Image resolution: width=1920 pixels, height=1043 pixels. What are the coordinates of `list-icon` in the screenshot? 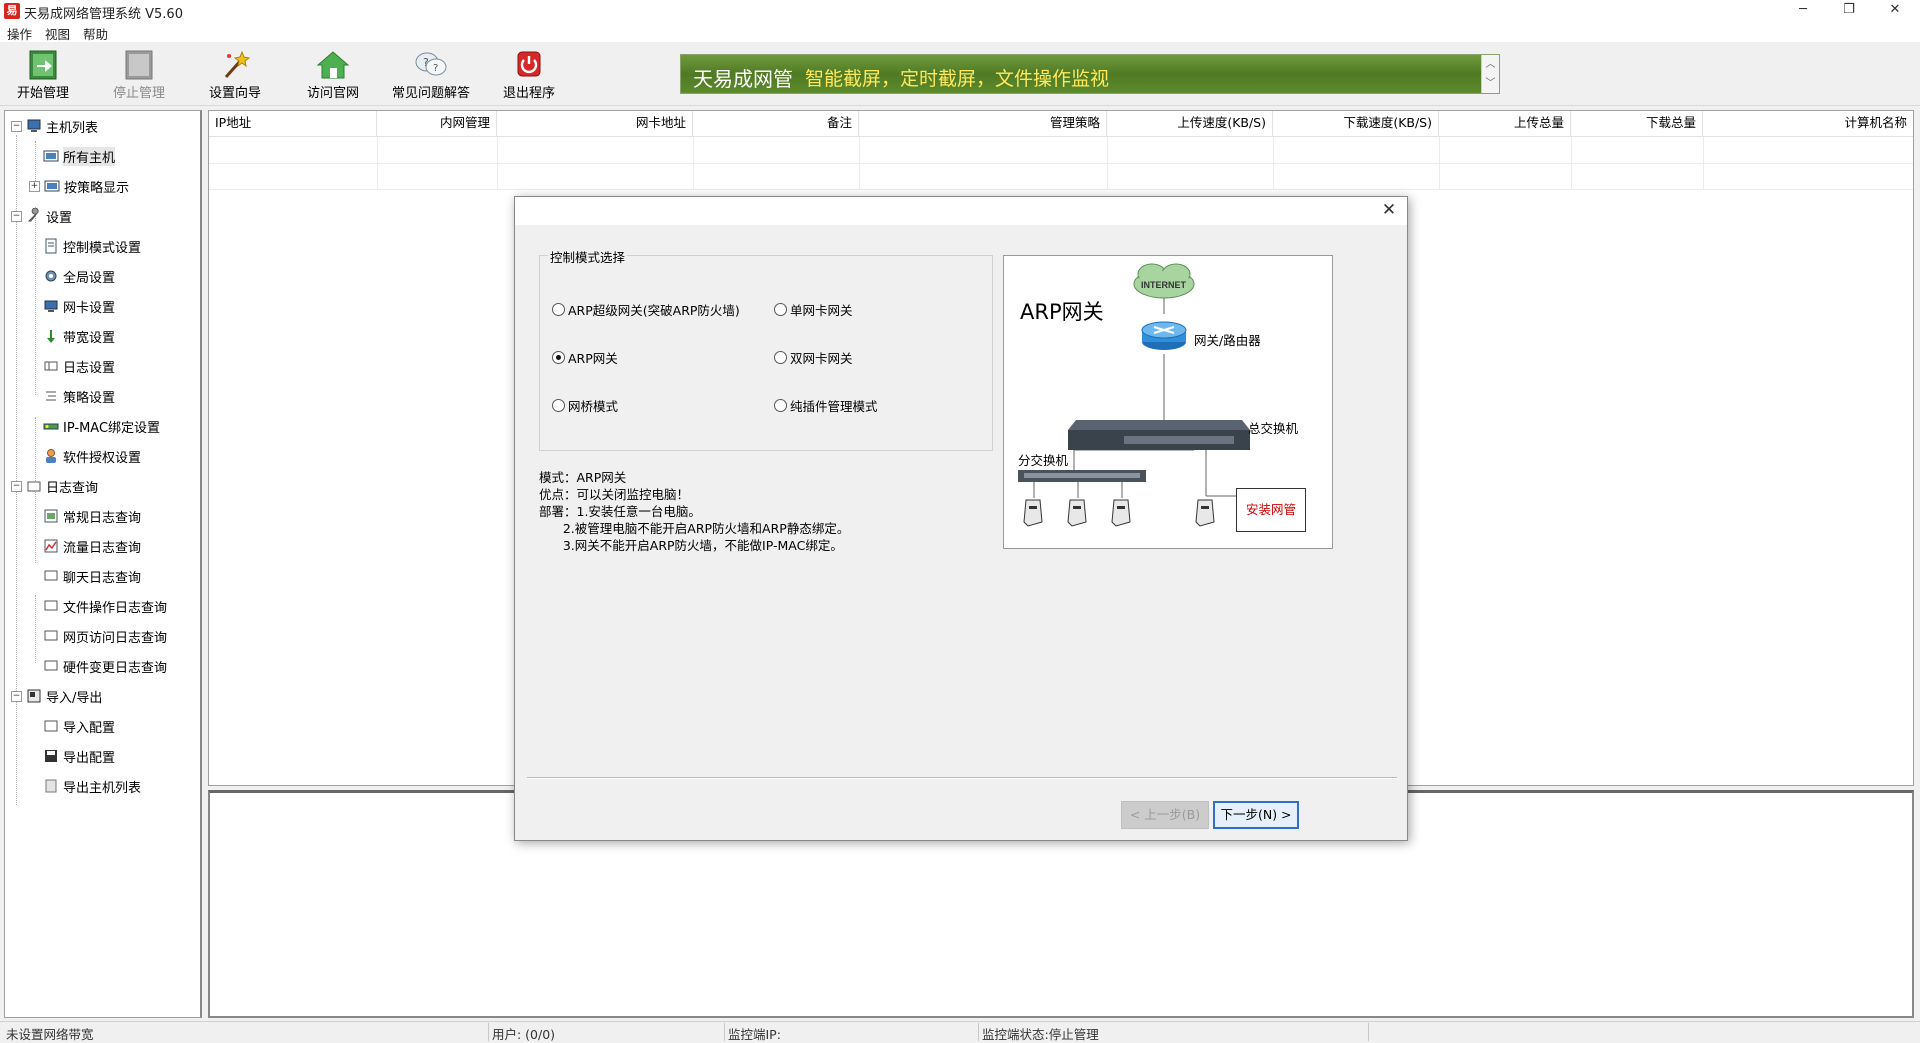 It's located at (51, 396).